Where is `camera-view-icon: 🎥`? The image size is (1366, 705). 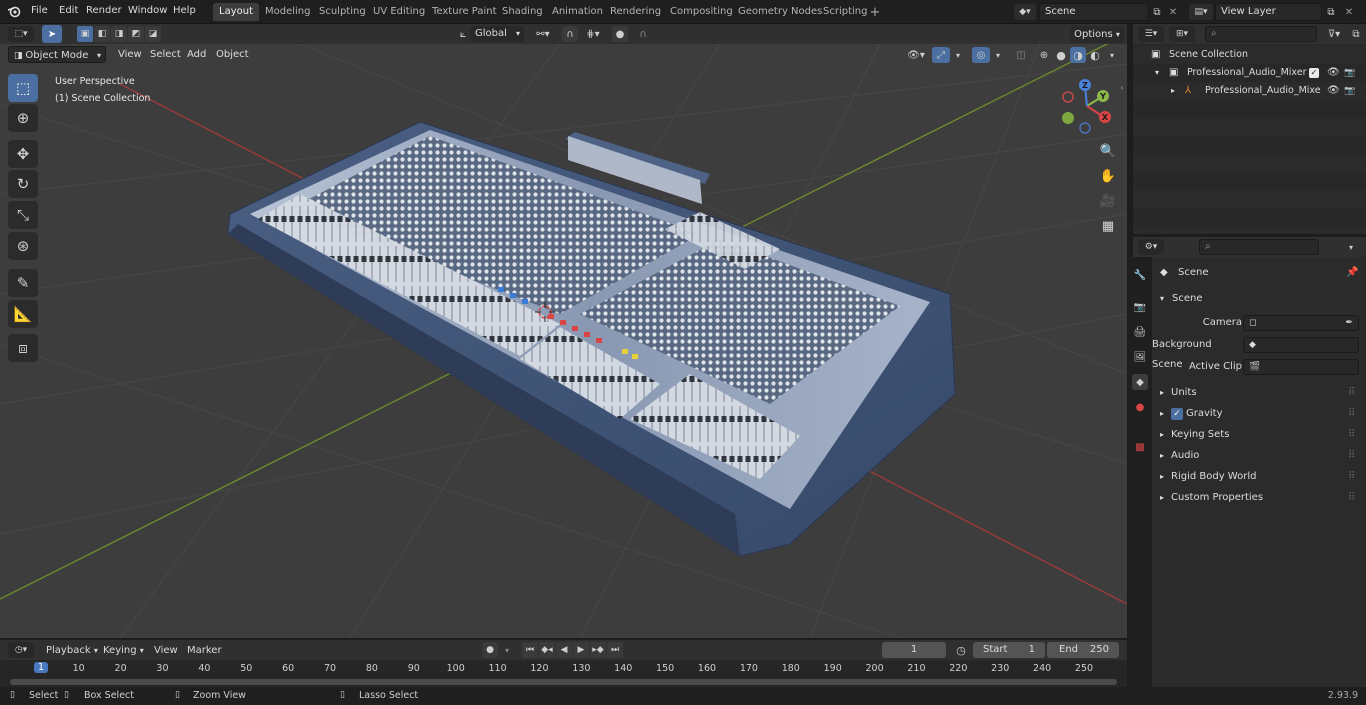
camera-view-icon: 🎥 is located at coordinates (1108, 201).